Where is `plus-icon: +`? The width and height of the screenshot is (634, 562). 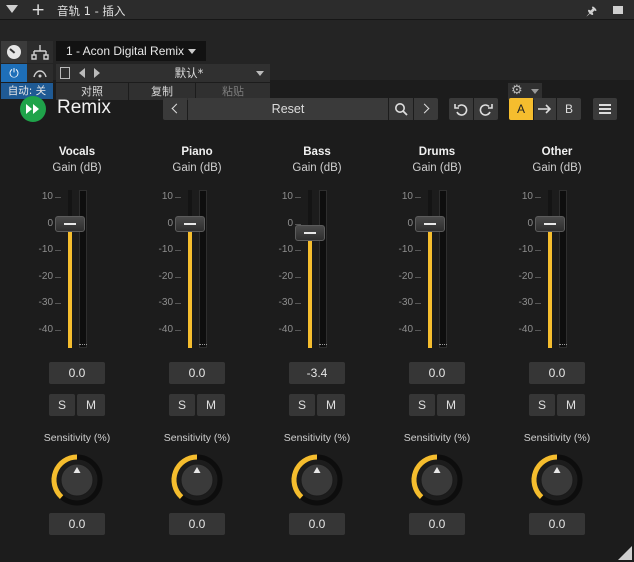 plus-icon: + is located at coordinates (38, 10).